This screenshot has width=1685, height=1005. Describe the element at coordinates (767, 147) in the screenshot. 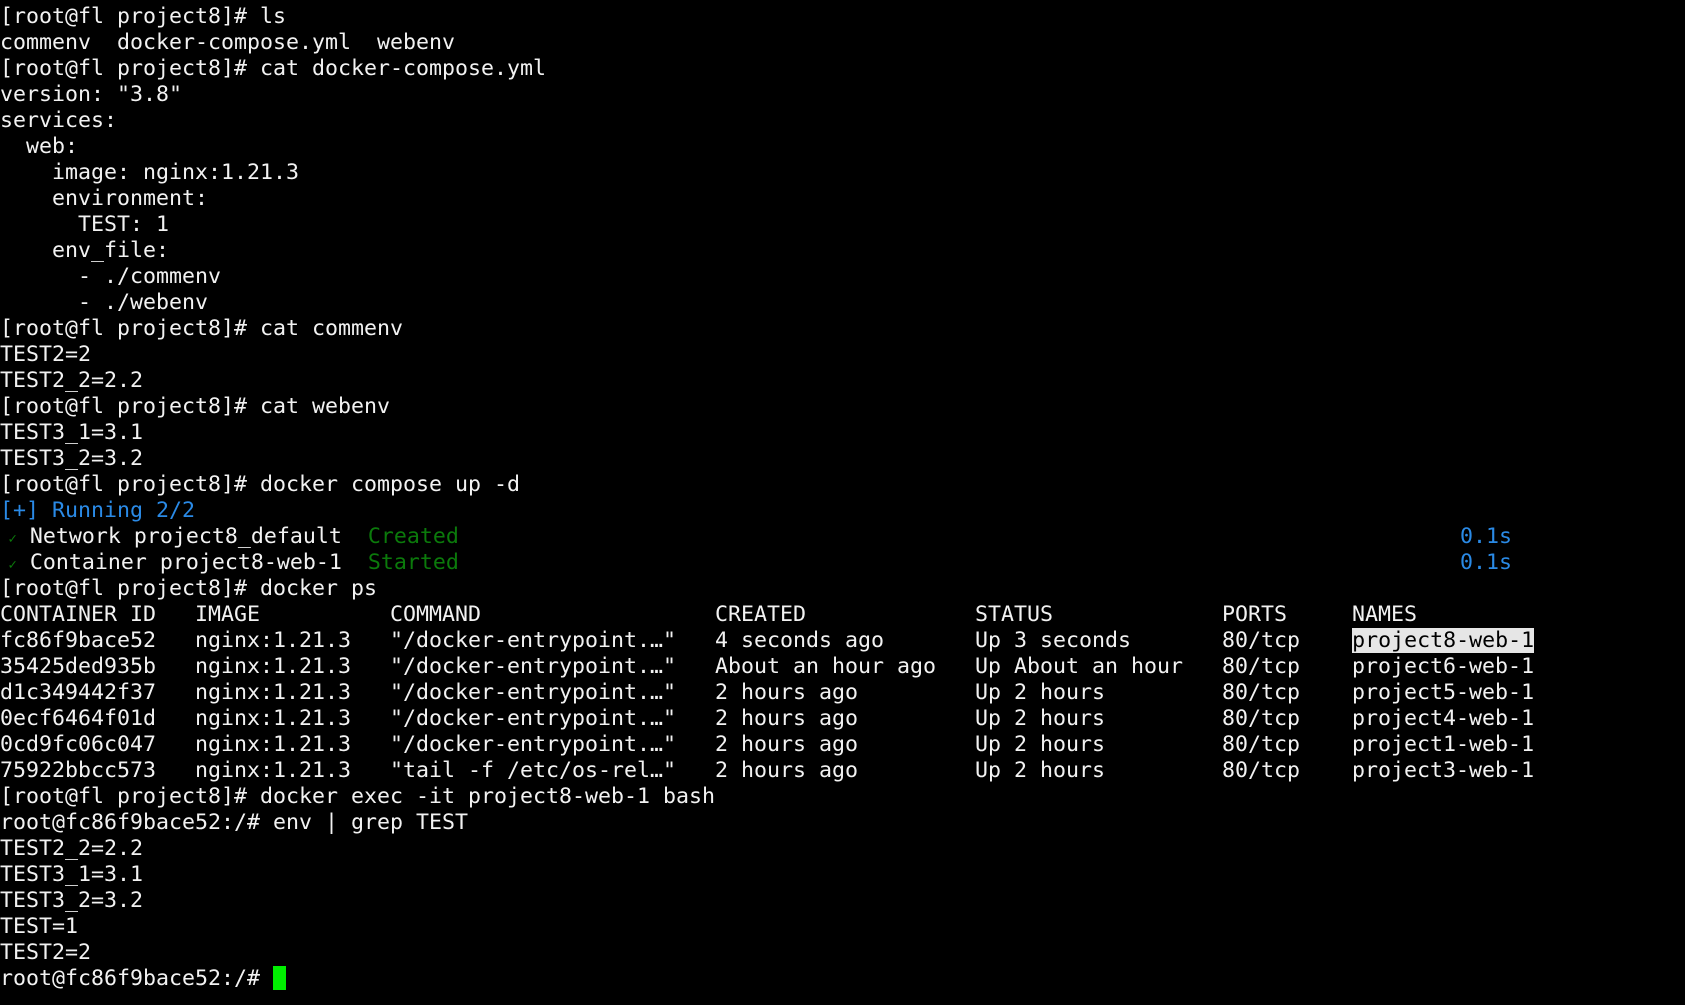

I see `terminal-line: web:` at that location.